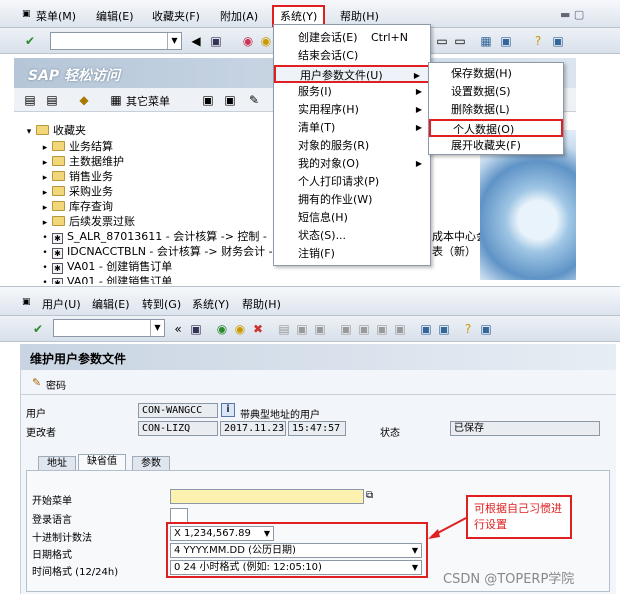 Image resolution: width=620 pixels, height=594 pixels. What do you see at coordinates (230, 100) in the screenshot?
I see `assign-users-icon: ▣` at bounding box center [230, 100].